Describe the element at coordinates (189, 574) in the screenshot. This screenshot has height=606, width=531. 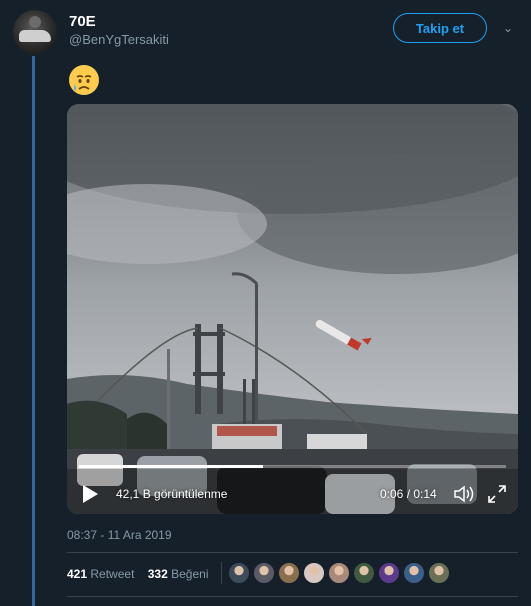
I see `like-label: Beğeni` at that location.